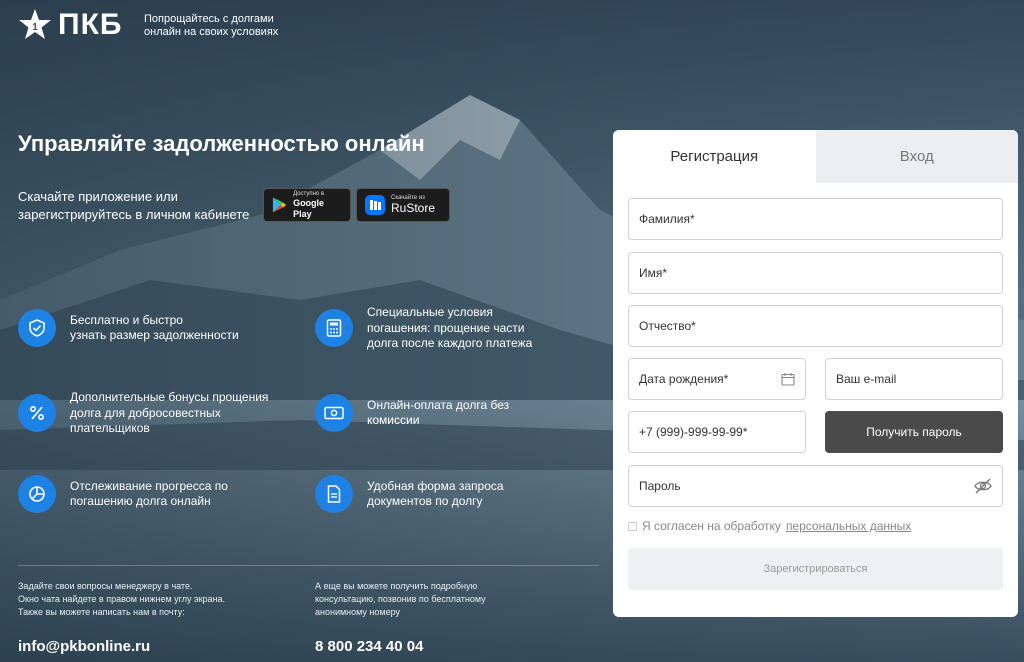  What do you see at coordinates (430, 312) in the screenshot?
I see `feature-line: Специальные условия` at bounding box center [430, 312].